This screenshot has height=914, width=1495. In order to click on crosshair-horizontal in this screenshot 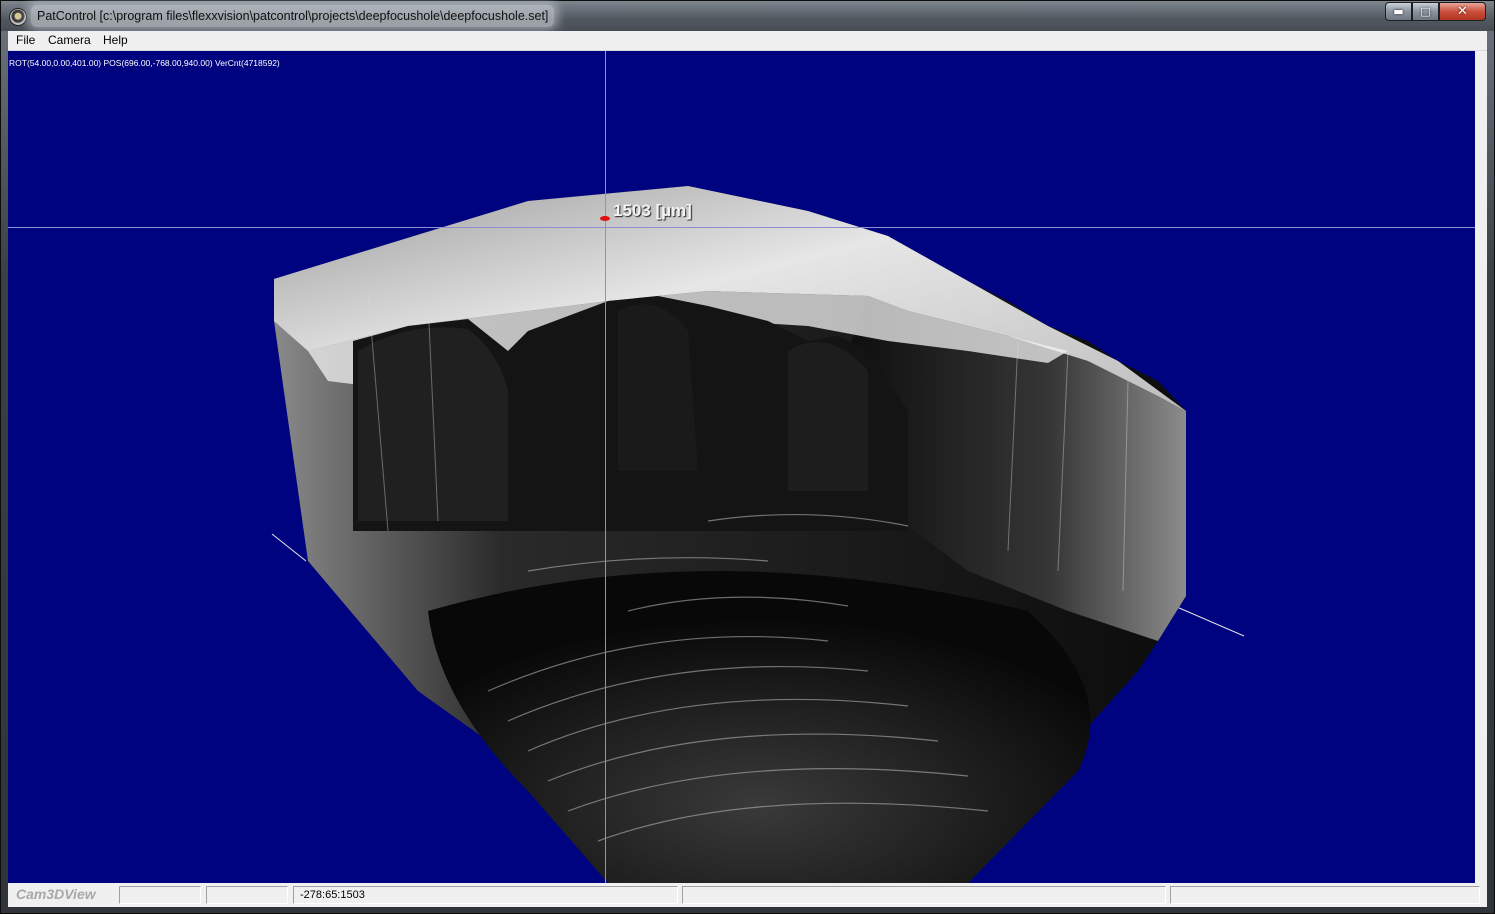, I will do `click(741, 227)`.